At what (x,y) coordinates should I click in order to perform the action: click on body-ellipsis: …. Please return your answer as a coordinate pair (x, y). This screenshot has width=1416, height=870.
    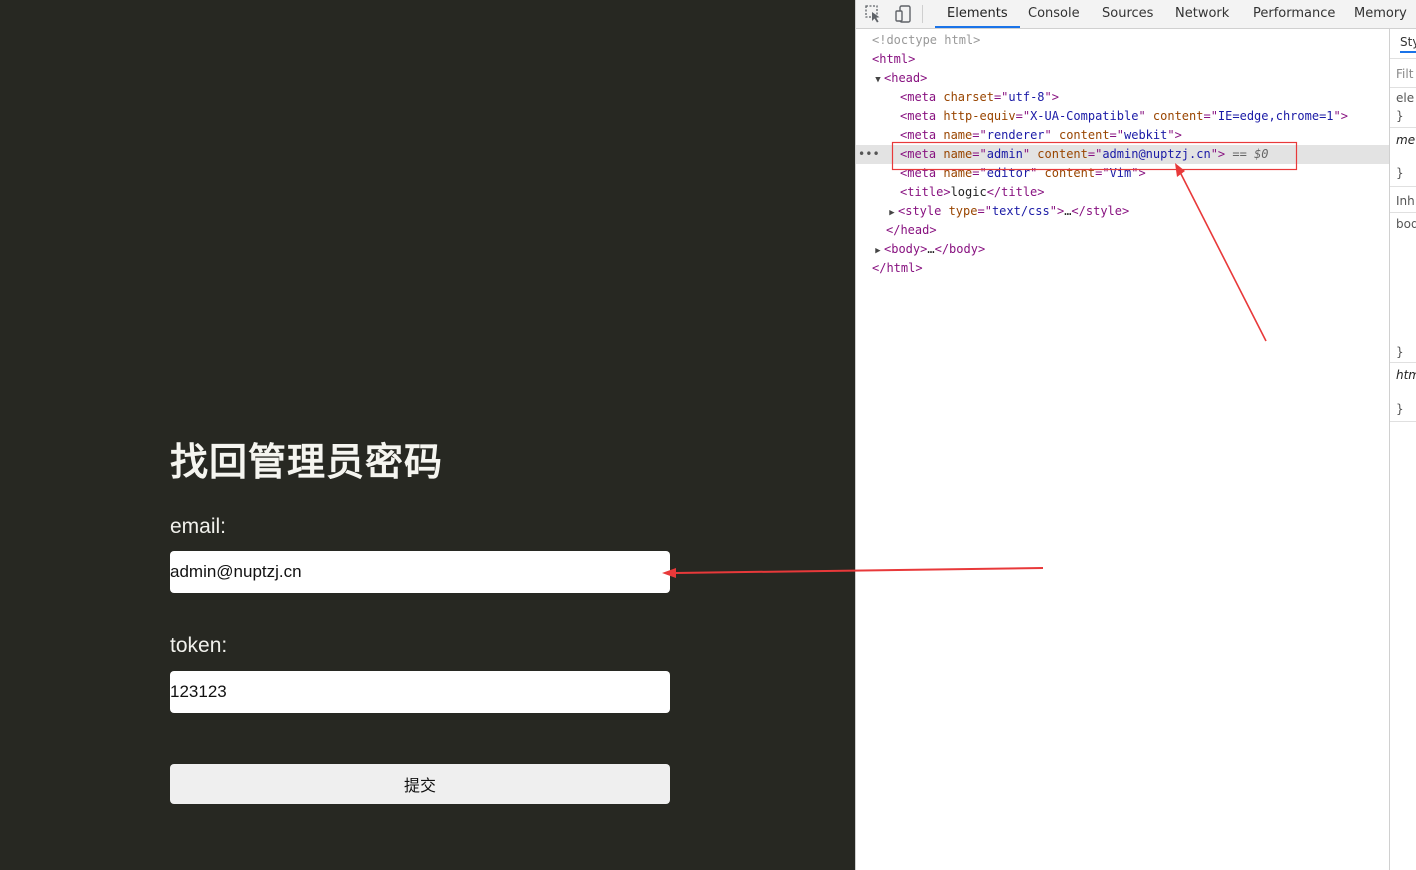
    Looking at the image, I should click on (931, 249).